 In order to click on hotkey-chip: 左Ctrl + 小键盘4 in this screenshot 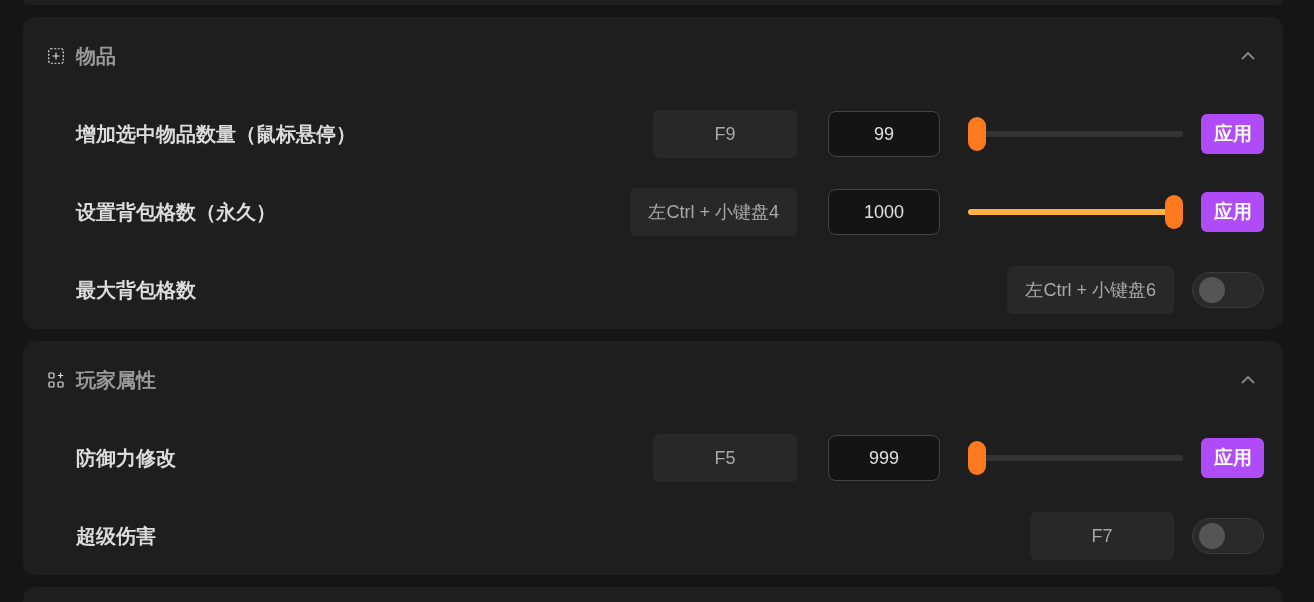, I will do `click(713, 212)`.